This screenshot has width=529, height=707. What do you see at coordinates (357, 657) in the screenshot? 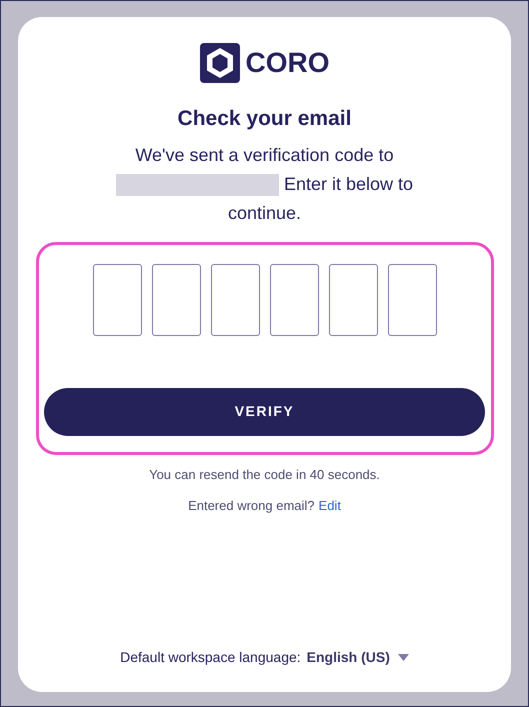
I see `language-dropdown: English (US)` at bounding box center [357, 657].